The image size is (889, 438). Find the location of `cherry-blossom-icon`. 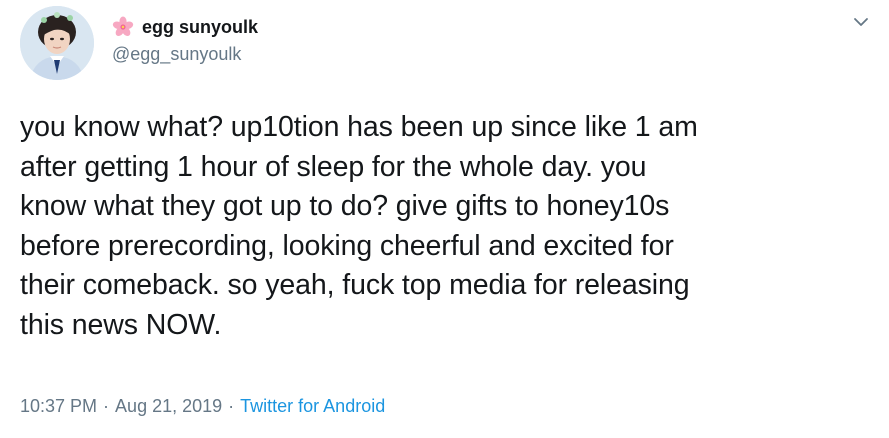

cherry-blossom-icon is located at coordinates (123, 27).